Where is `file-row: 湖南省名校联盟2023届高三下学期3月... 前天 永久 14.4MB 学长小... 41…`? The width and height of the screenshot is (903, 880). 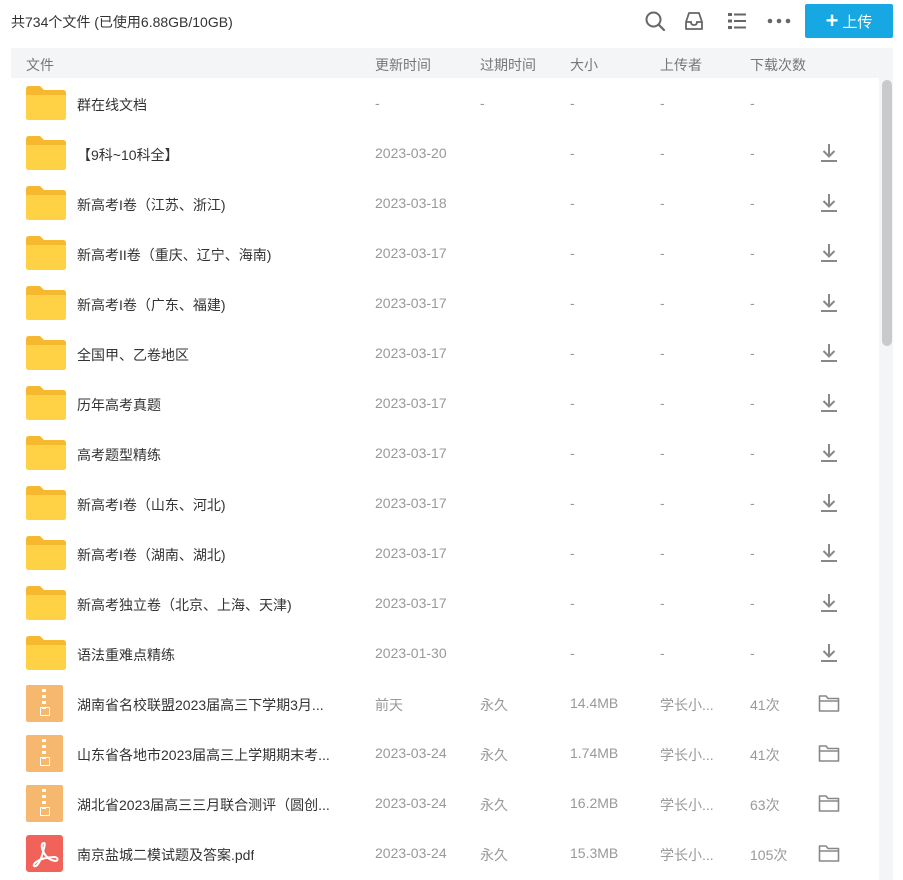 file-row: 湖南省名校联盟2023届高三下学期3月... 前天 永久 14.4MB 学长小... 41… is located at coordinates (445, 703).